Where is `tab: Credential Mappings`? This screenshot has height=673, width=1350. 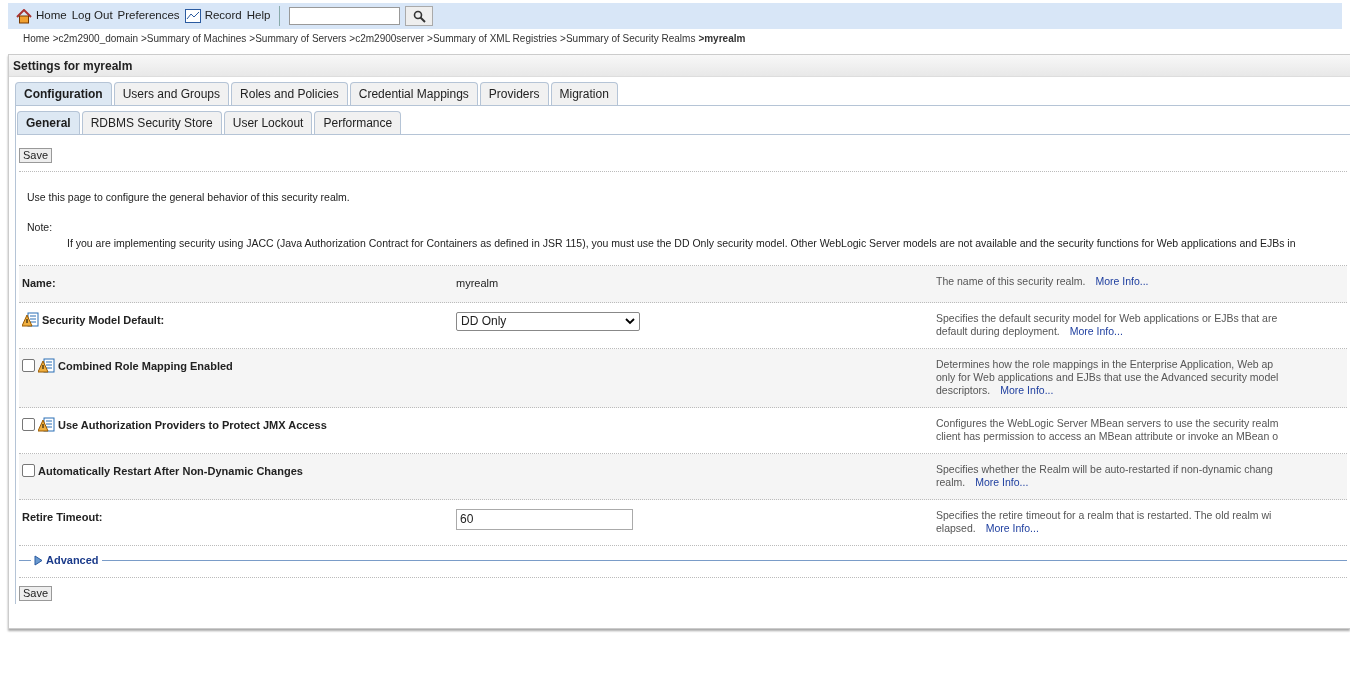 tab: Credential Mappings is located at coordinates (413, 93).